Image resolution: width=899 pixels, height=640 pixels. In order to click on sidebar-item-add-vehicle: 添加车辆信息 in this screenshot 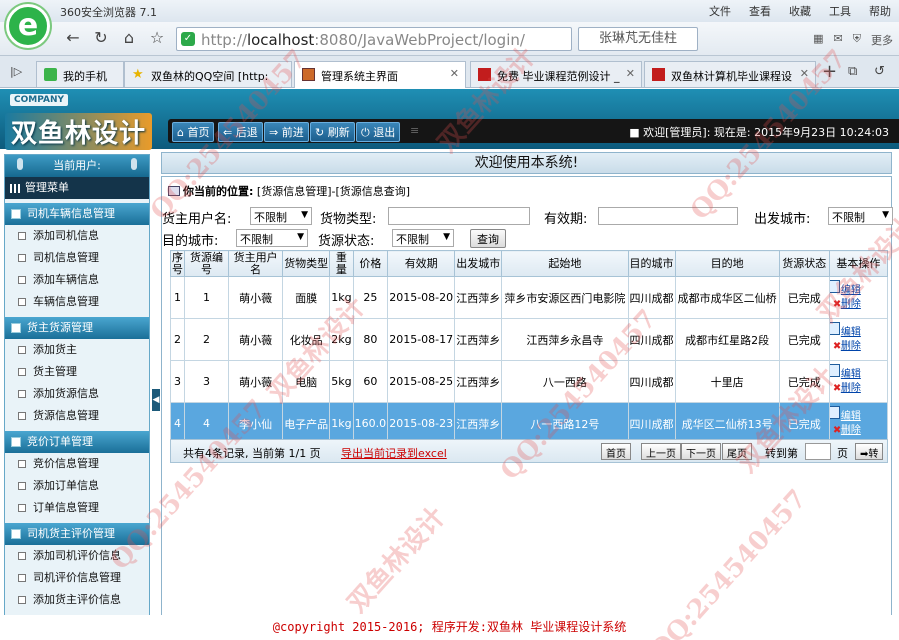, I will do `click(77, 280)`.